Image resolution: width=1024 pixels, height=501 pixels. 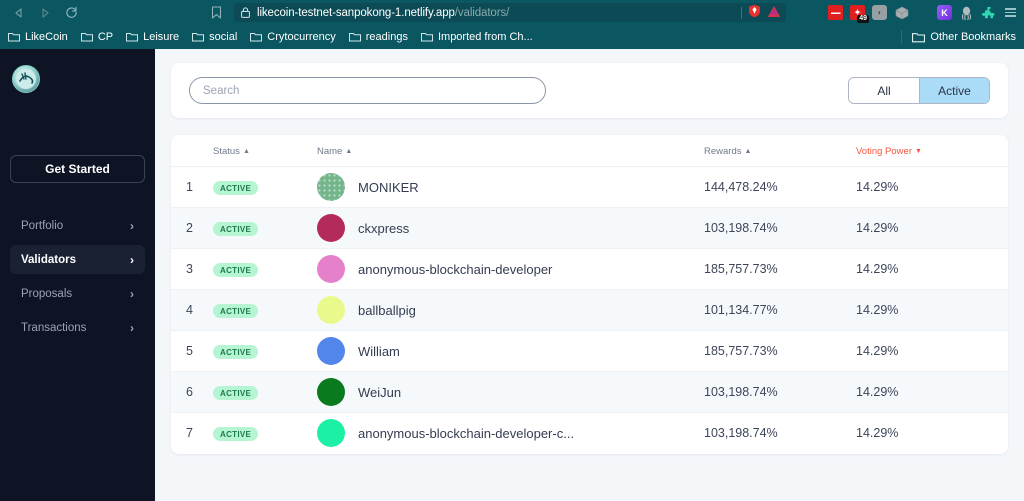 I want to click on row-index: 3, so click(x=189, y=269).